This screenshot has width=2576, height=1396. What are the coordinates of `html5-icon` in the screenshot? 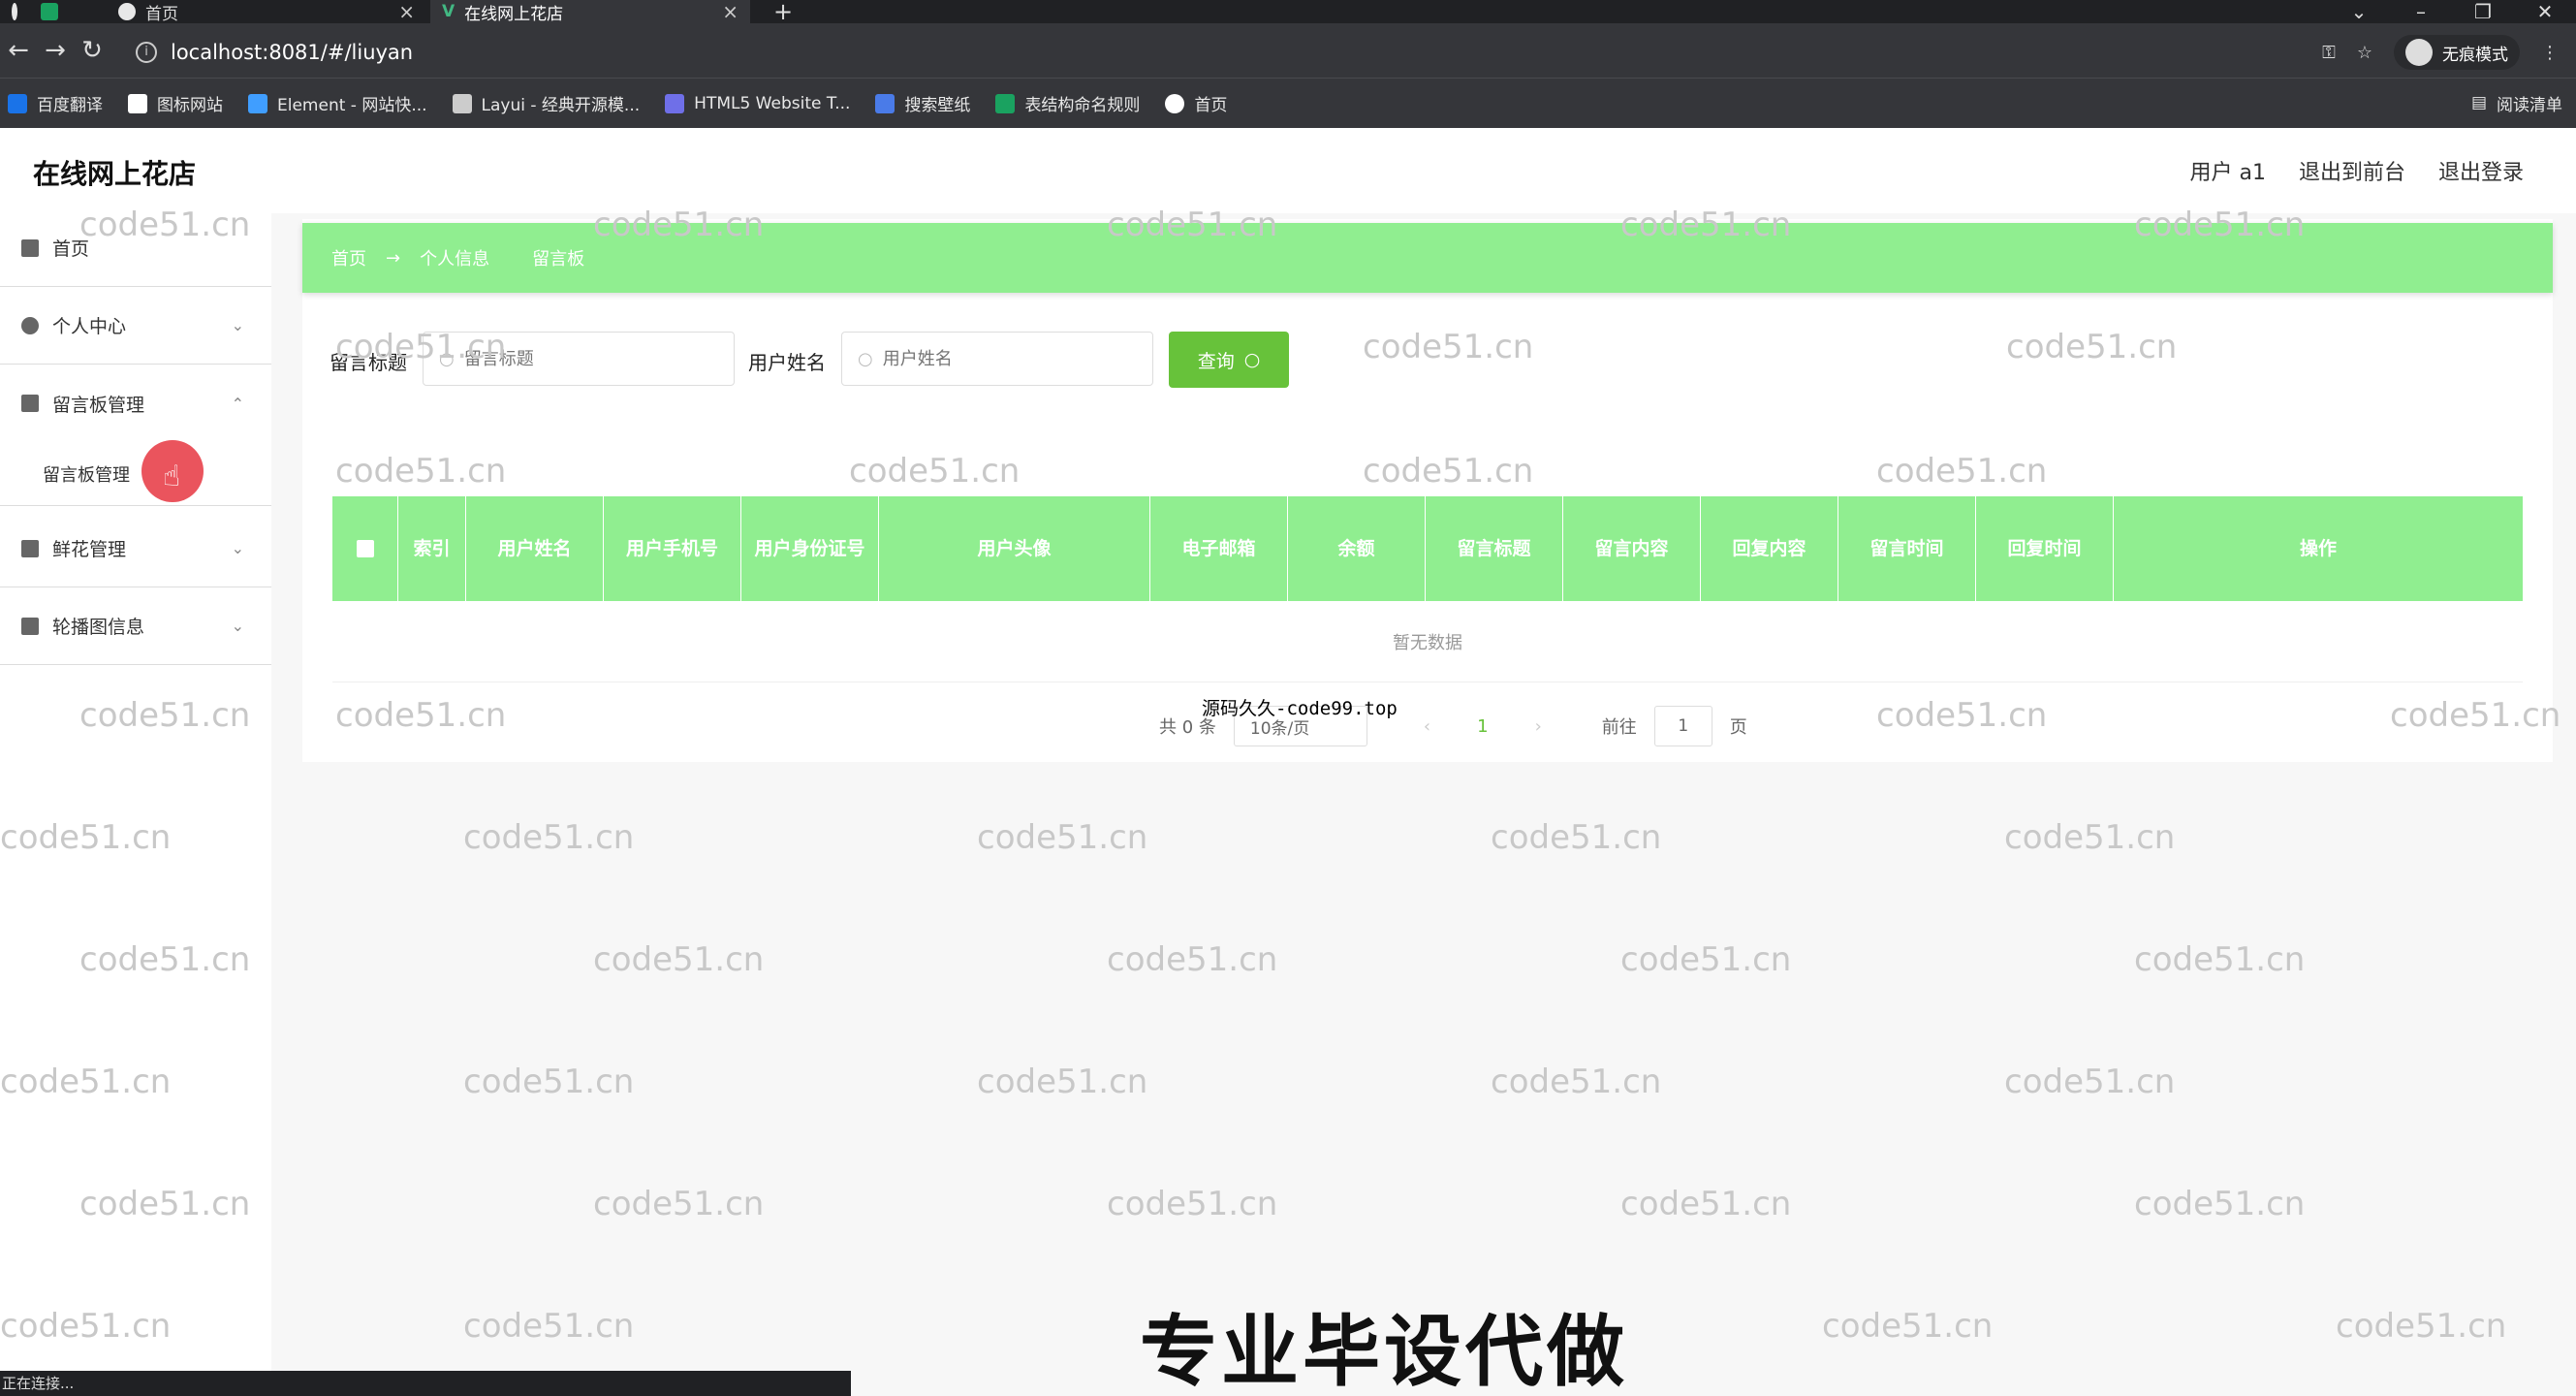 It's located at (675, 103).